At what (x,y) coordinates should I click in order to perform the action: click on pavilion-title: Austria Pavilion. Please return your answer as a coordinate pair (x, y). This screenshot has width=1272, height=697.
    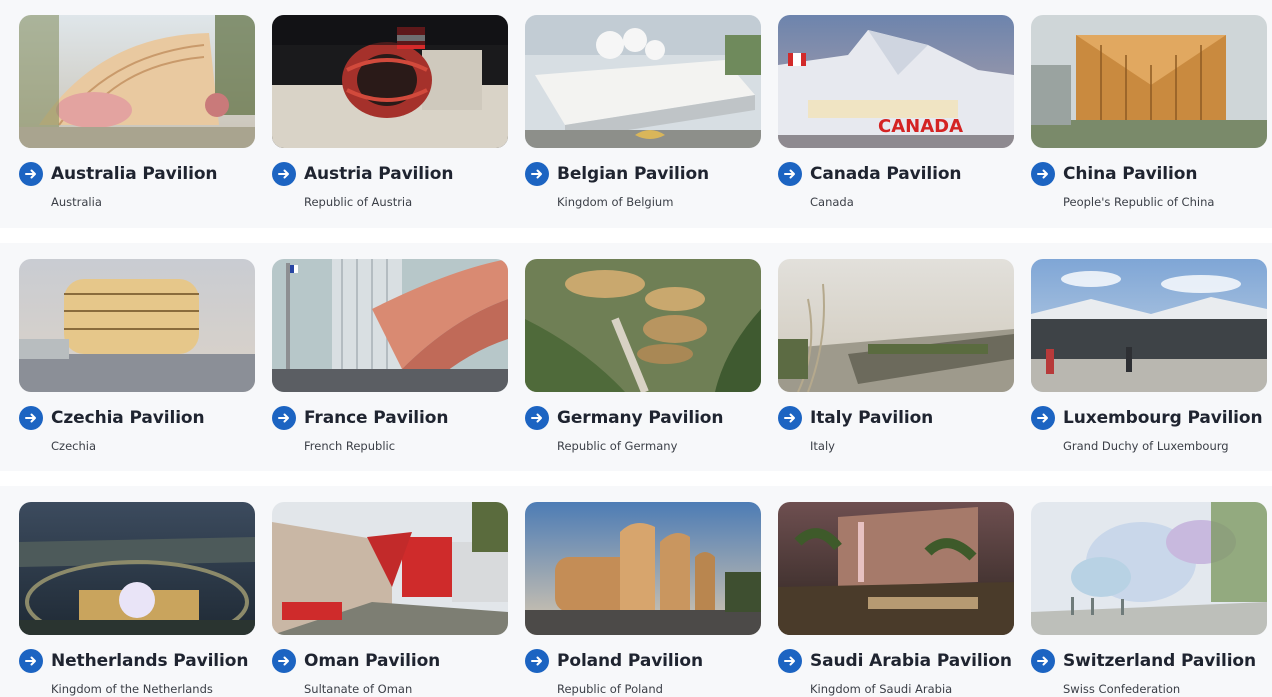
    Looking at the image, I should click on (378, 174).